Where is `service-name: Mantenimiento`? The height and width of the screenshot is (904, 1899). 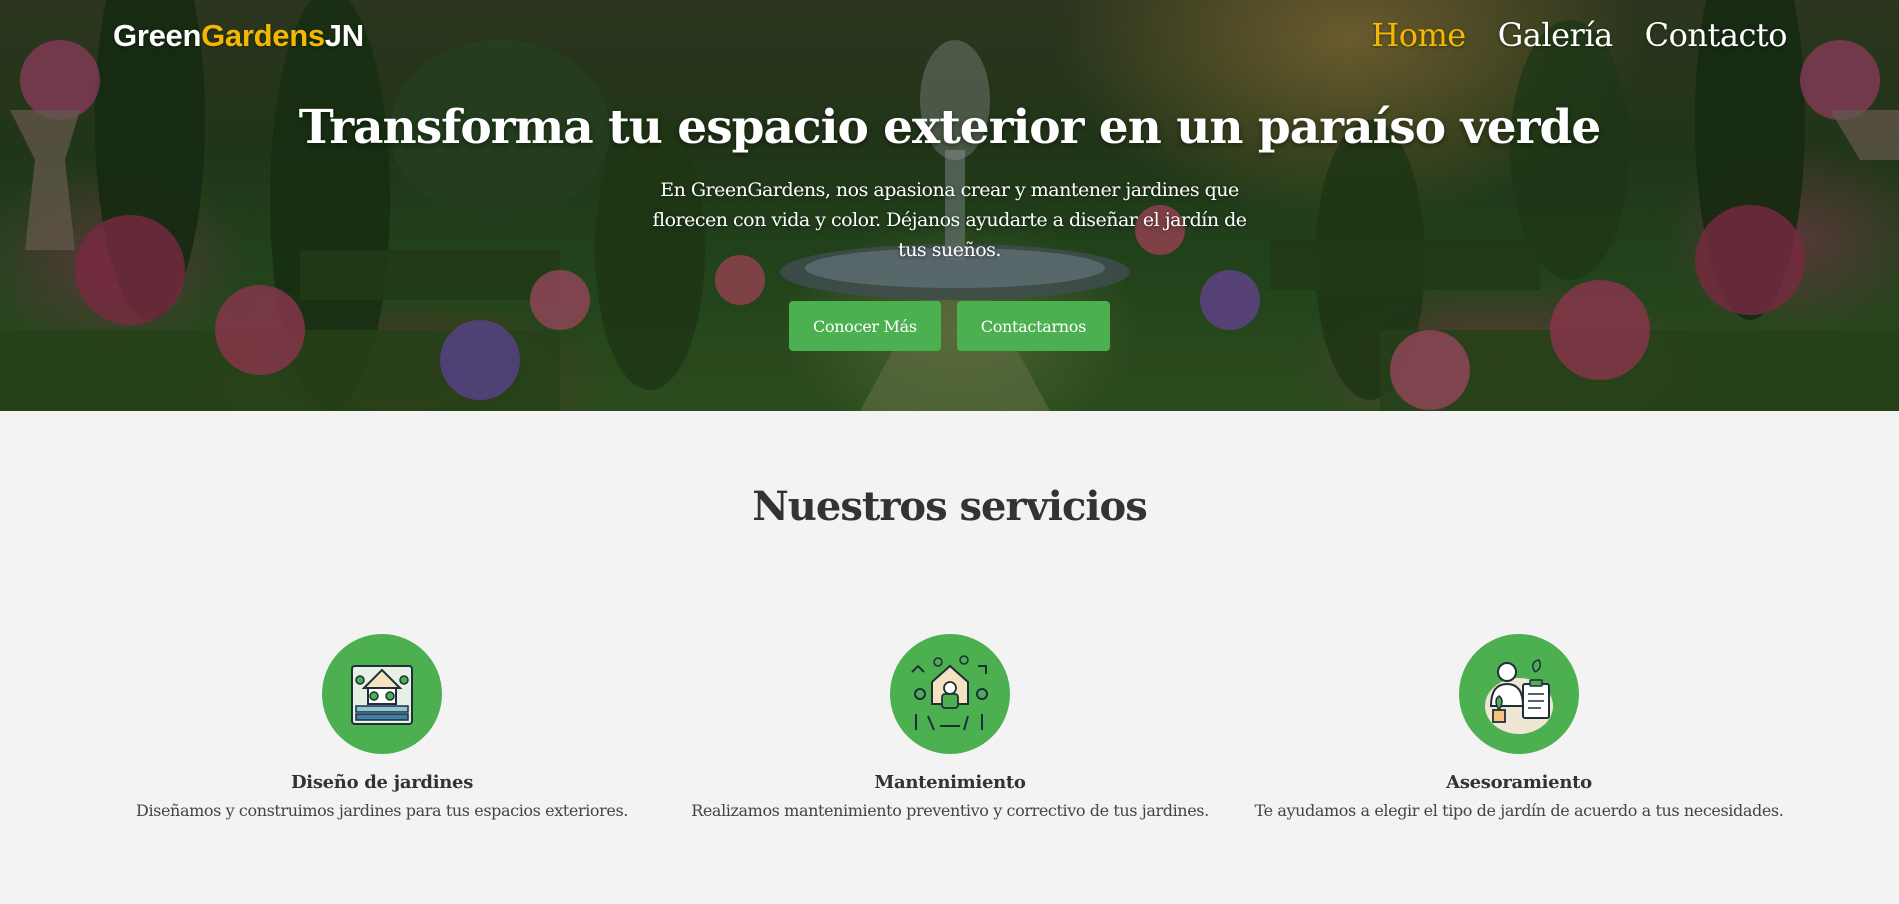 service-name: Mantenimiento is located at coordinates (950, 782).